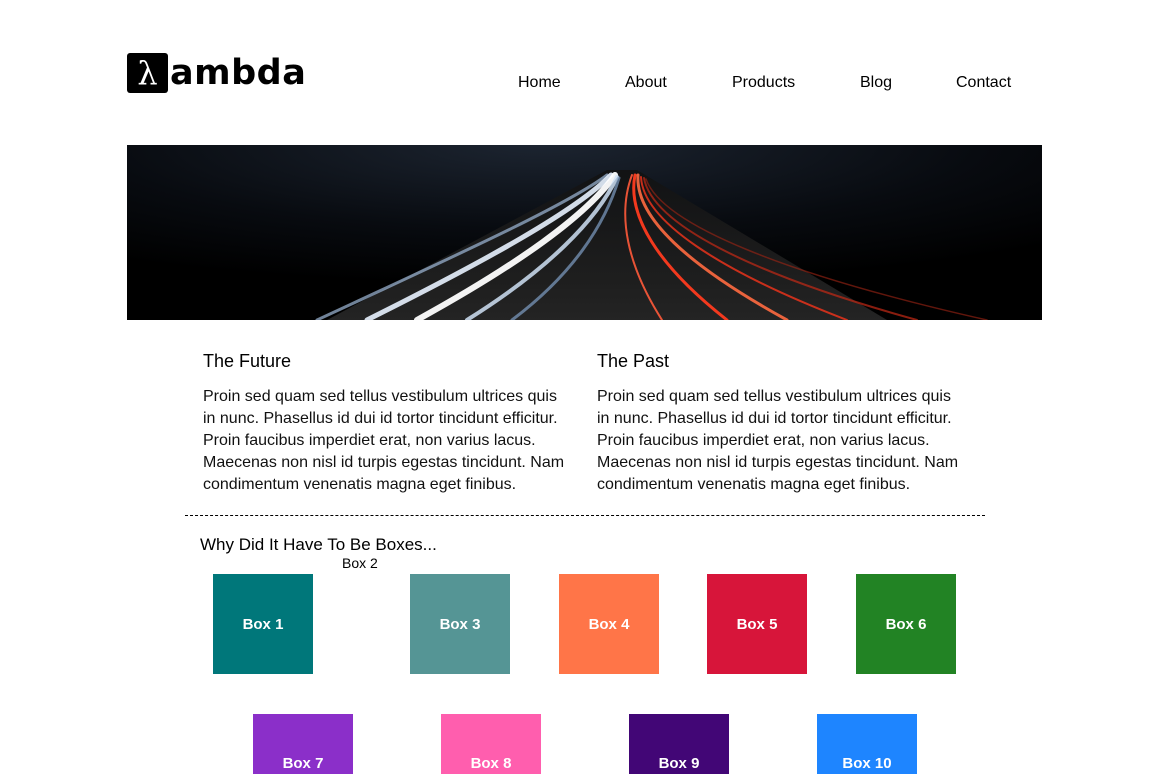  What do you see at coordinates (867, 744) in the screenshot?
I see `box-10: Box 10` at bounding box center [867, 744].